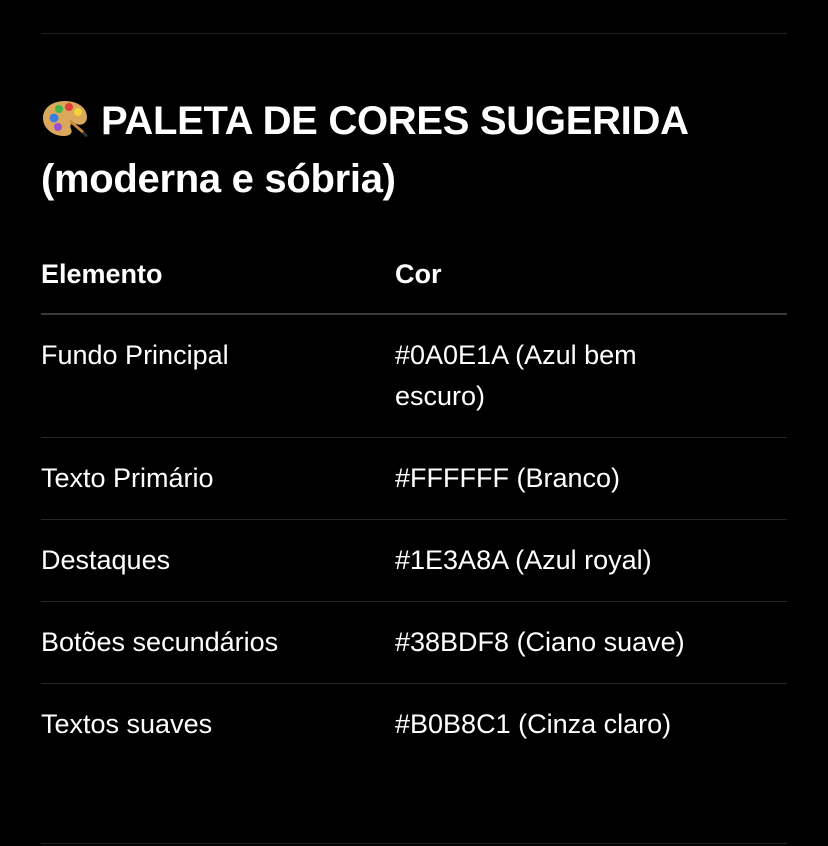 The height and width of the screenshot is (846, 828). Describe the element at coordinates (533, 724) in the screenshot. I see `cell-color: #B0B8C1 (Cinza claro)` at that location.